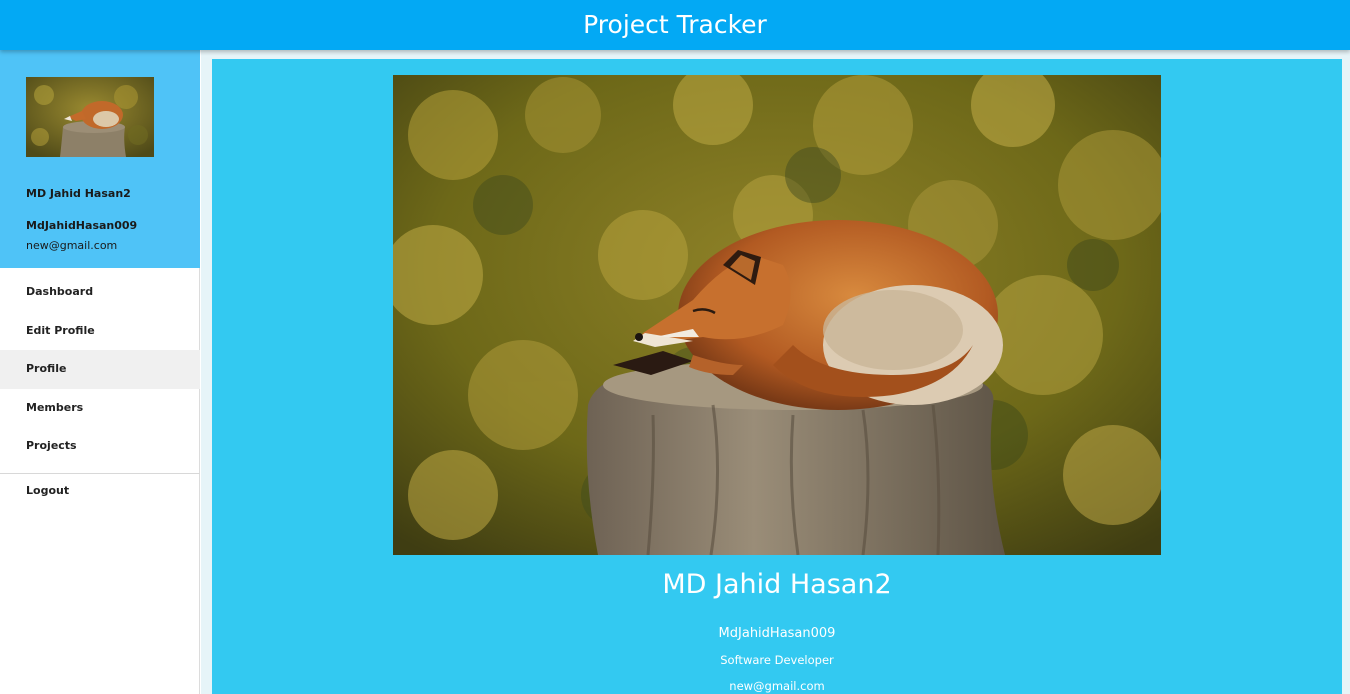 The height and width of the screenshot is (694, 1350). I want to click on sidebar-item-dashboard: Dashboard, so click(100, 292).